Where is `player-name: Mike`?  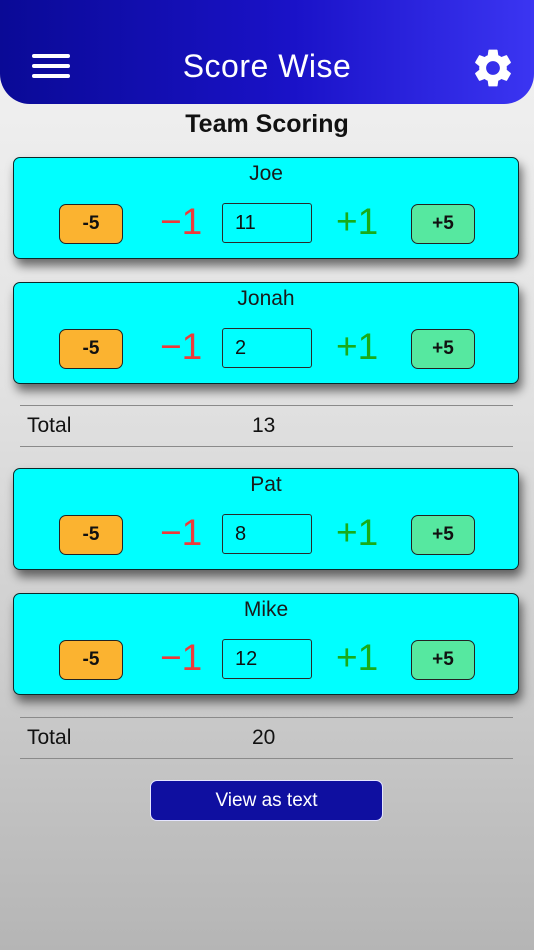
player-name: Mike is located at coordinates (266, 609).